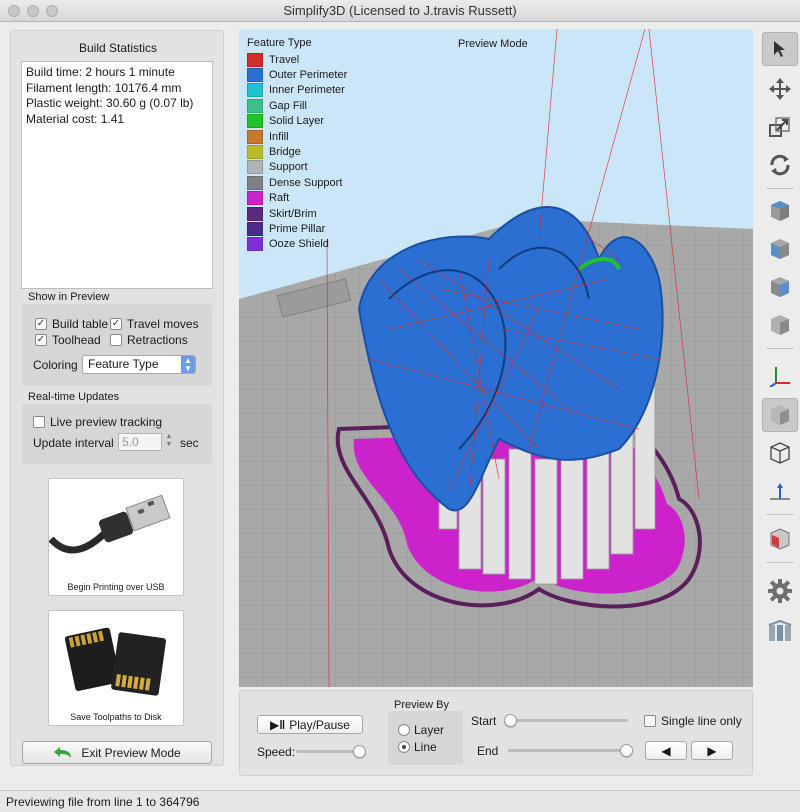  I want to click on start-slider-knob, so click(510, 720).